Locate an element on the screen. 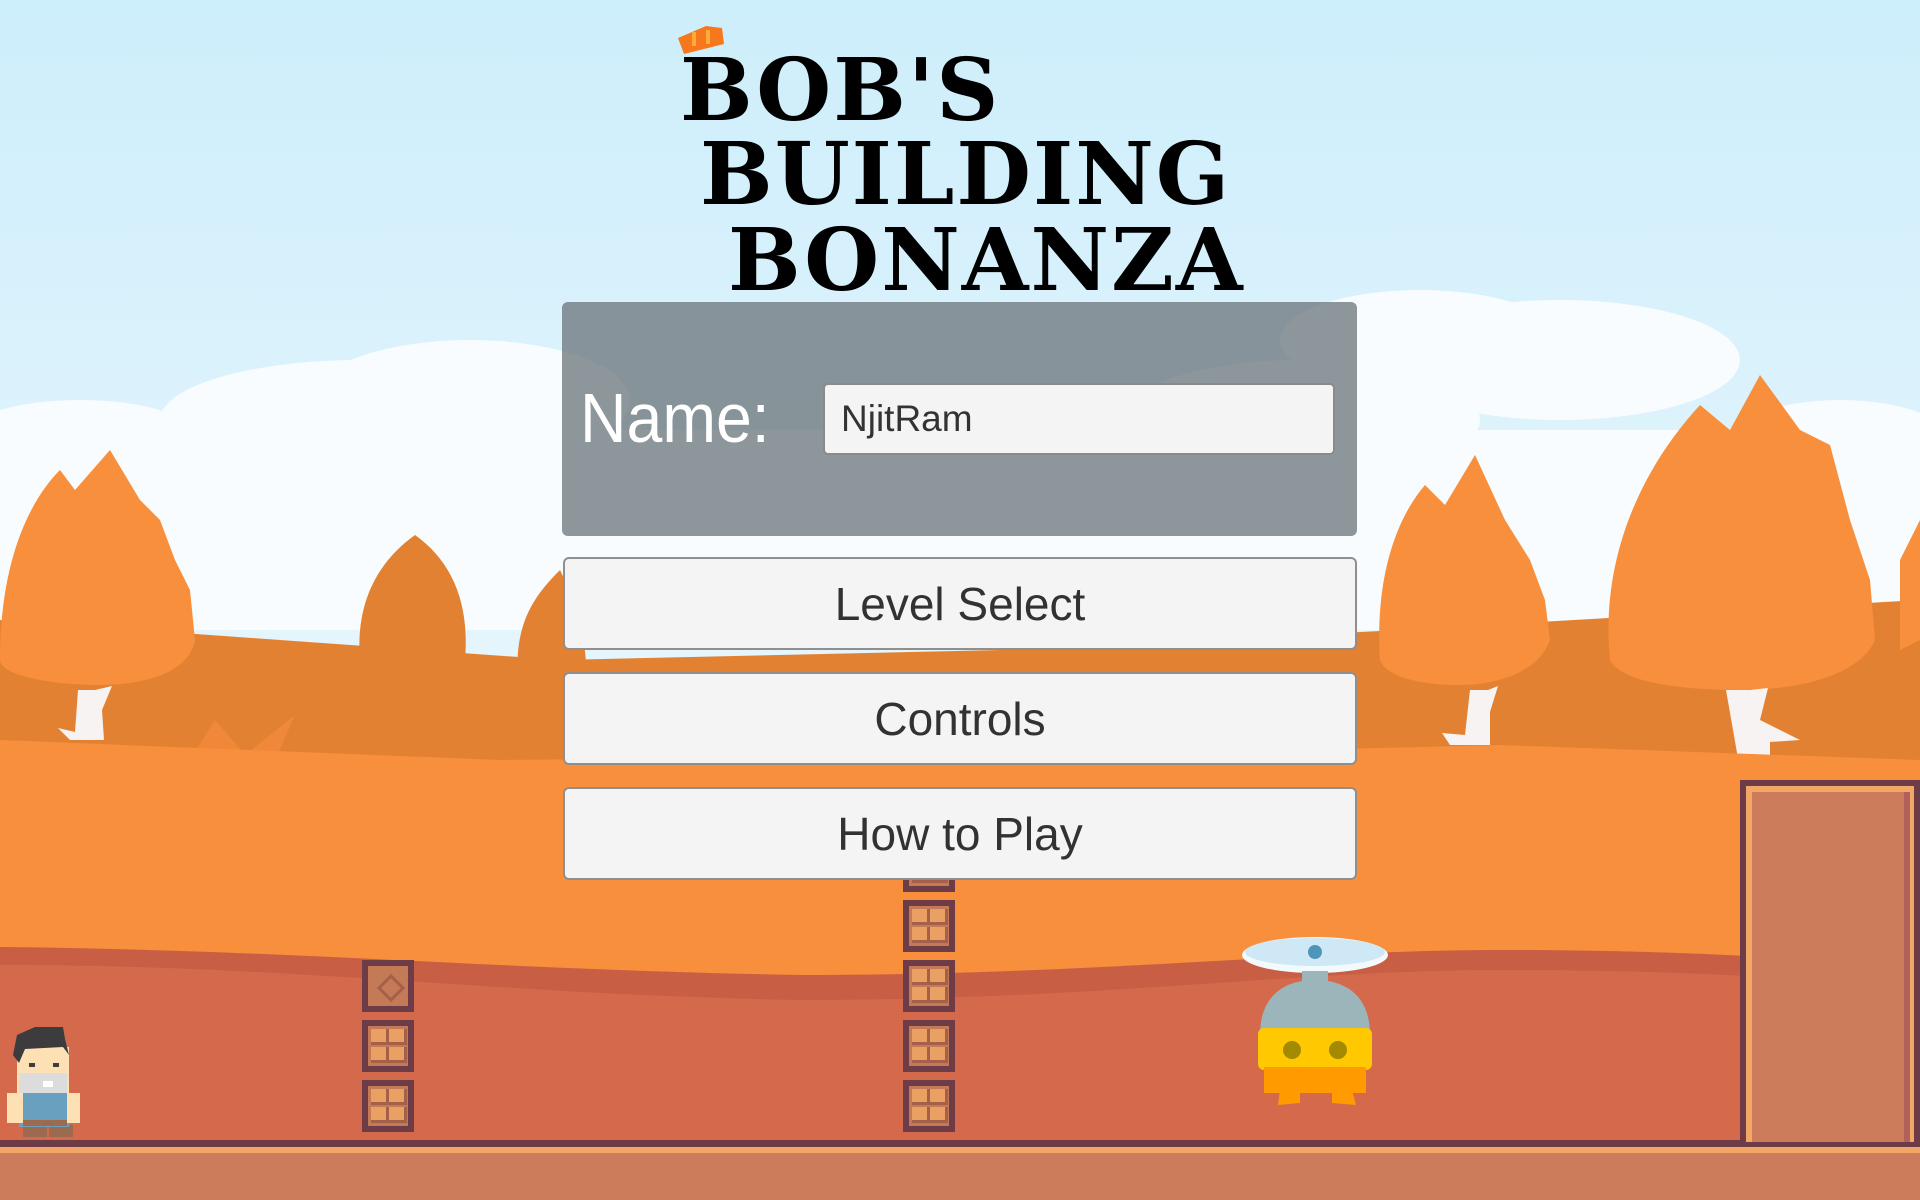  title-line-2: BUILDING is located at coordinates (966, 174).